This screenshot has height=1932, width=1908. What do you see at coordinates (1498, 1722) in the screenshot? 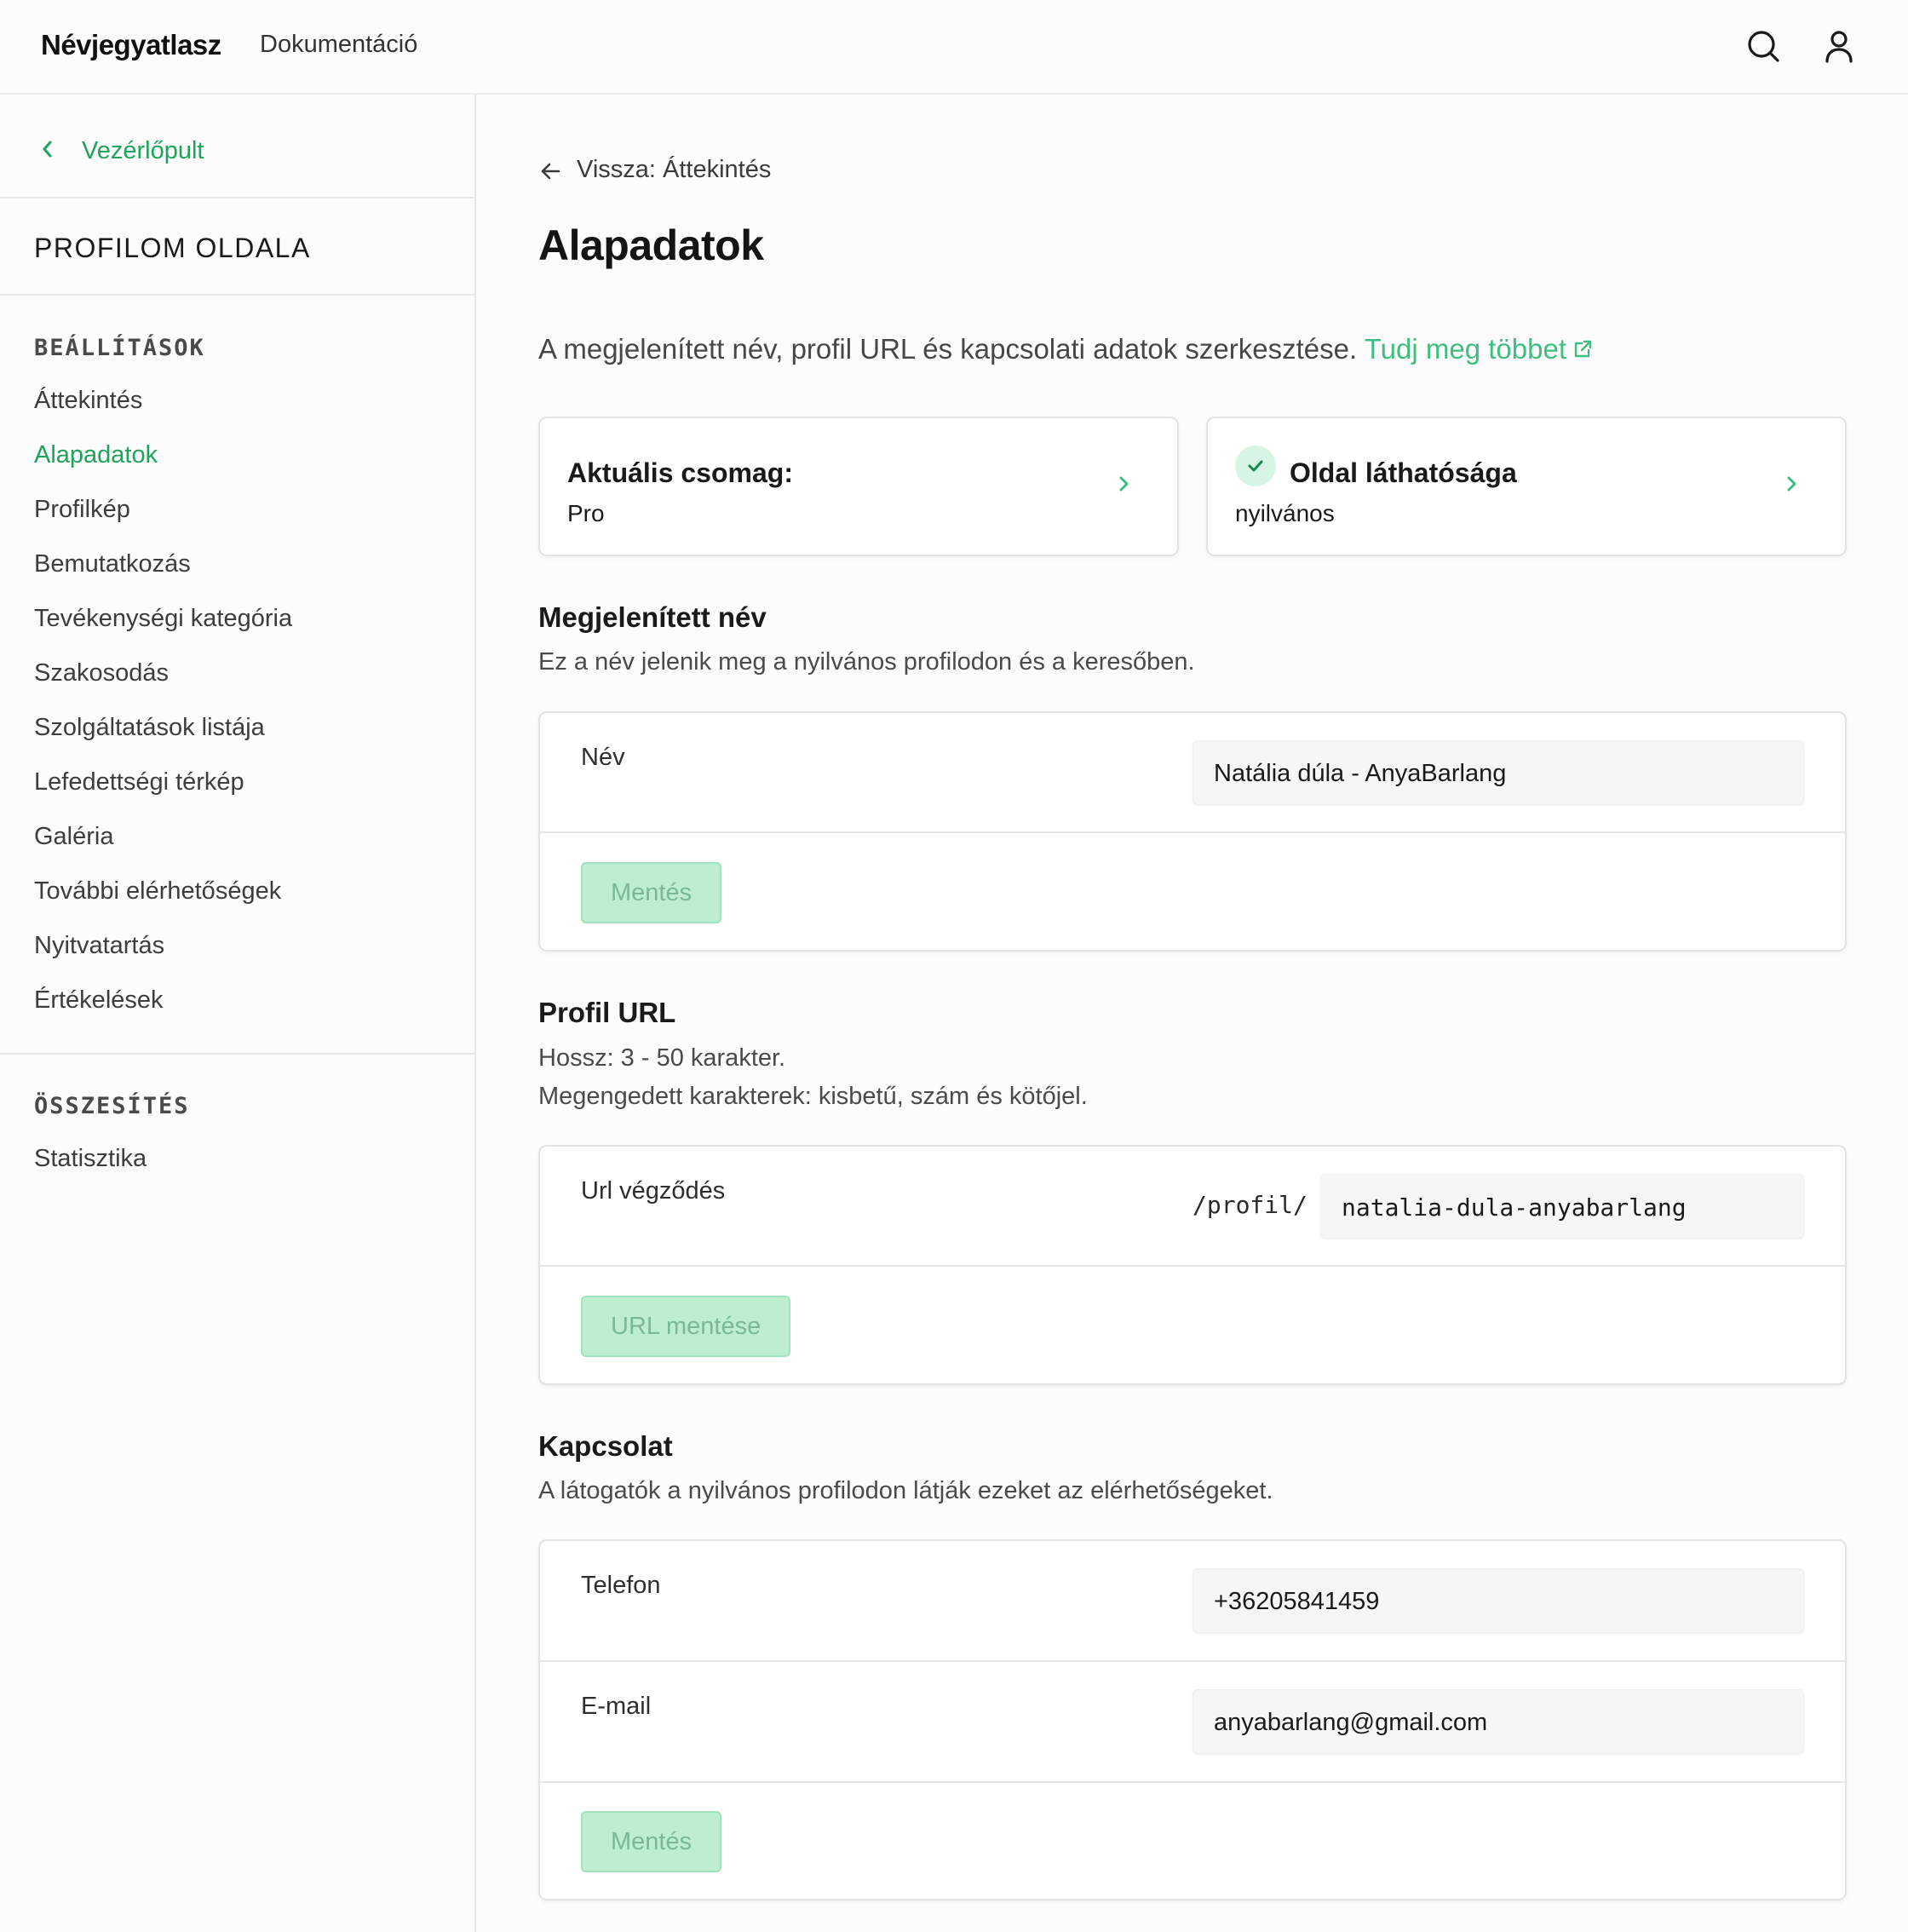
I see `email-input: anyabarlang@gmail.com` at bounding box center [1498, 1722].